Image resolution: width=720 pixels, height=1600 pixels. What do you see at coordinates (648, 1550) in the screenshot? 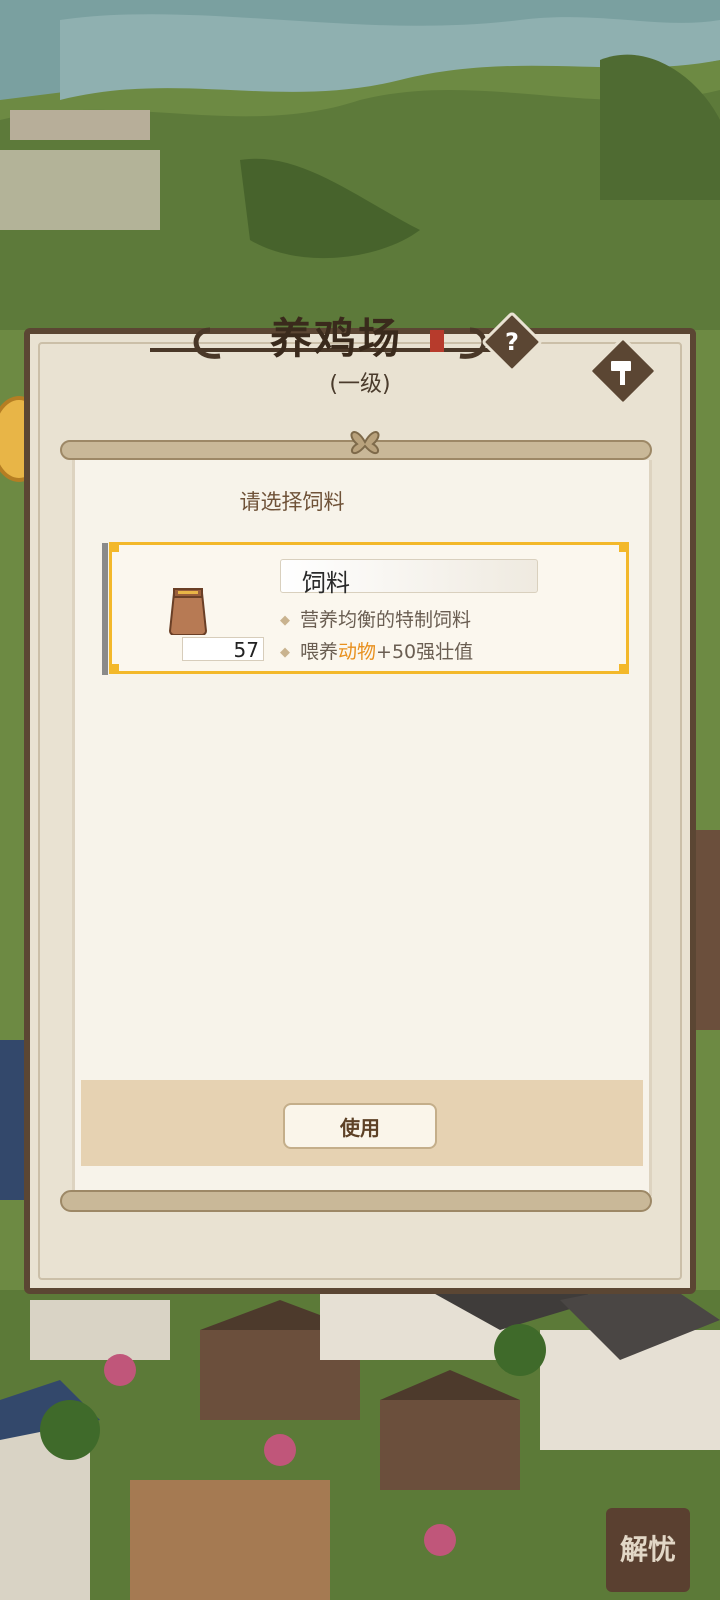
I see `seal-button: 解忧` at bounding box center [648, 1550].